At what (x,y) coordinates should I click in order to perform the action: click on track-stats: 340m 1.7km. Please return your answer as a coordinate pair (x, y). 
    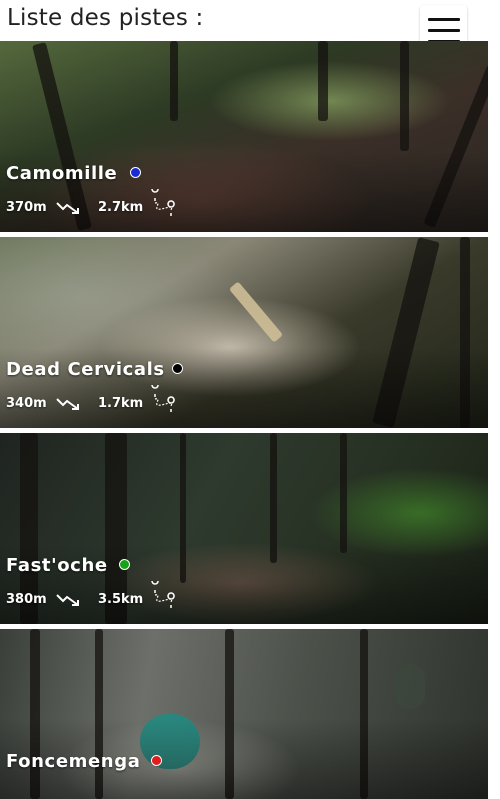
    Looking at the image, I should click on (106, 399).